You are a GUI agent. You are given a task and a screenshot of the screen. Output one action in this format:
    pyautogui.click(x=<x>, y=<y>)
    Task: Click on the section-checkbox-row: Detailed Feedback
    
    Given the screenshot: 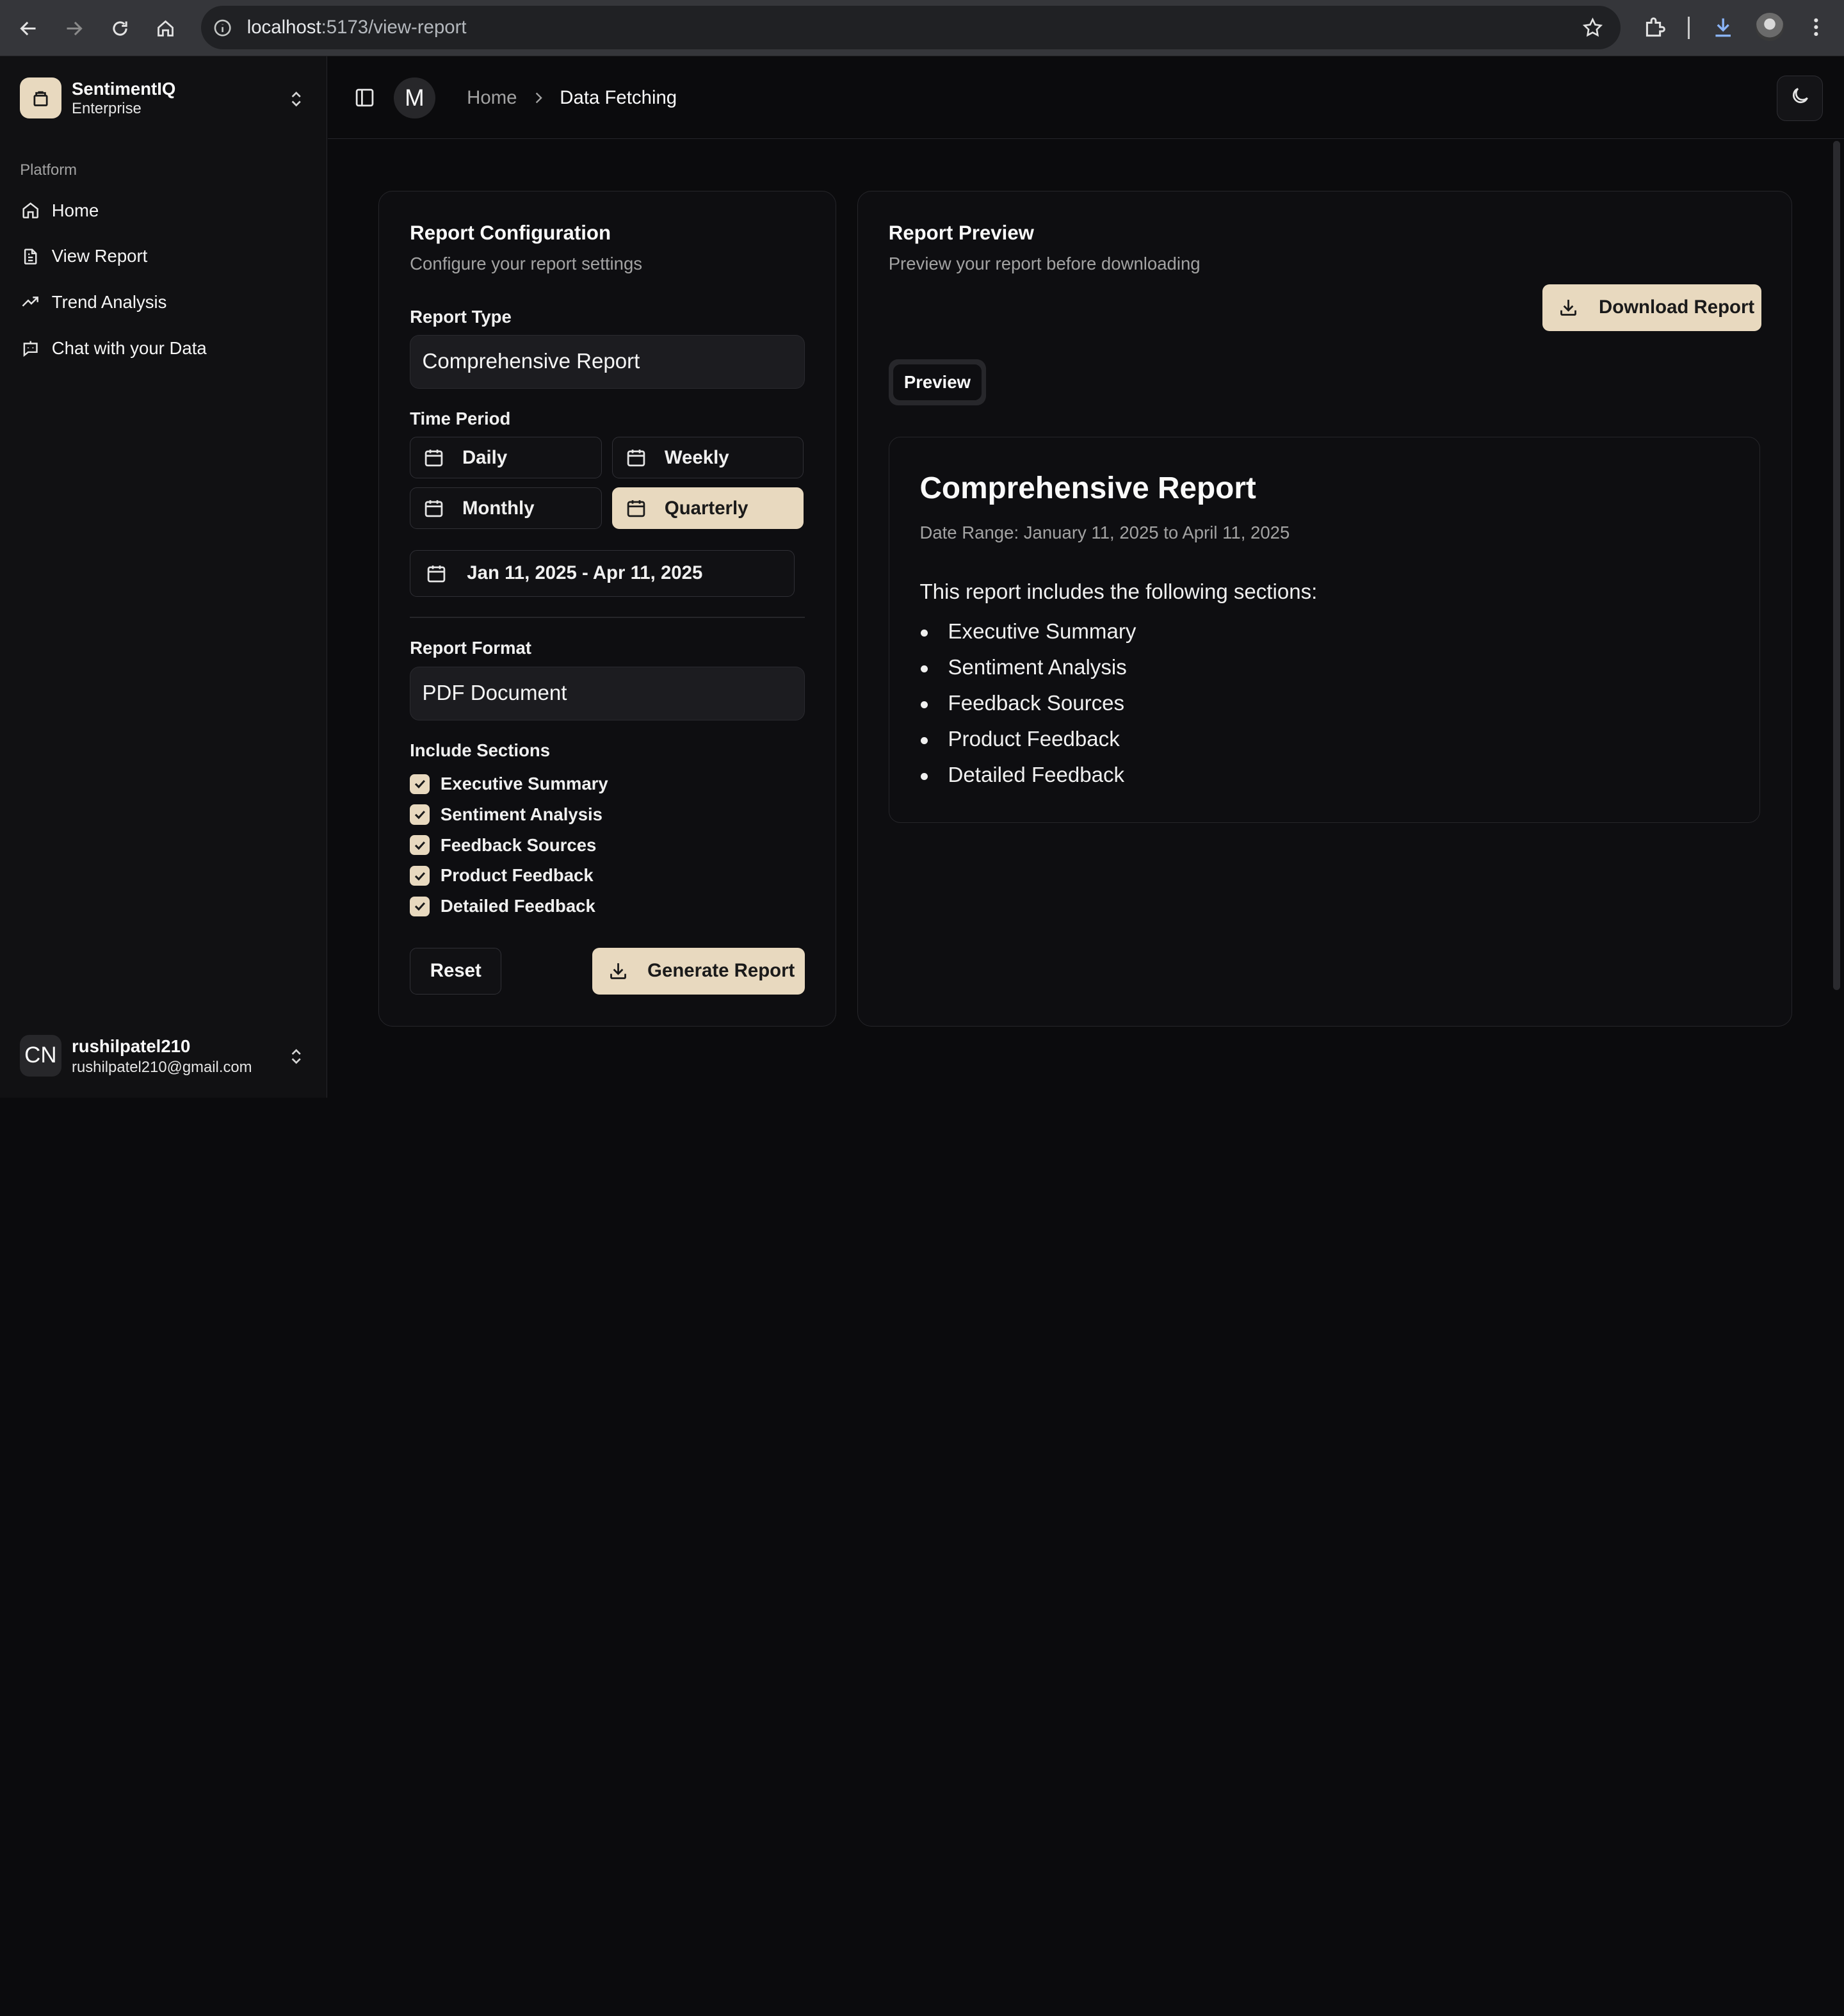 What is the action you would take?
    pyautogui.click(x=502, y=906)
    